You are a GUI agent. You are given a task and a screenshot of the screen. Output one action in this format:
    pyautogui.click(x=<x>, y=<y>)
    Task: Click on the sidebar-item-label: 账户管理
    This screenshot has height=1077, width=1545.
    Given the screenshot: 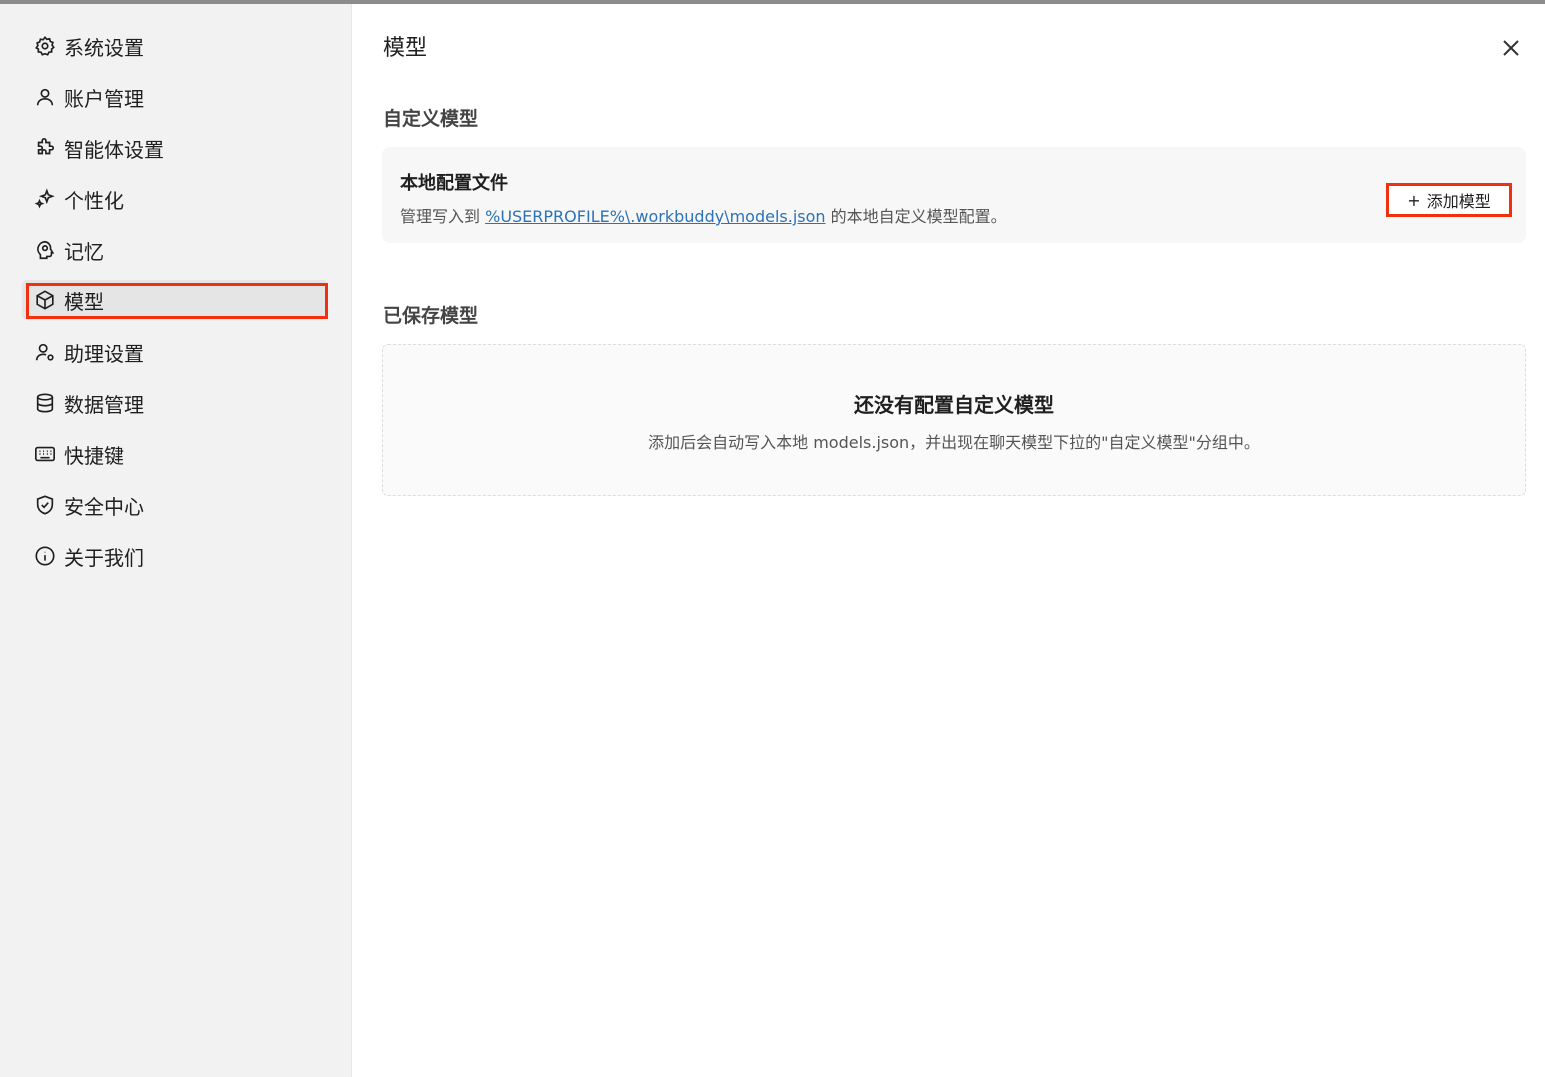 What is the action you would take?
    pyautogui.click(x=104, y=98)
    